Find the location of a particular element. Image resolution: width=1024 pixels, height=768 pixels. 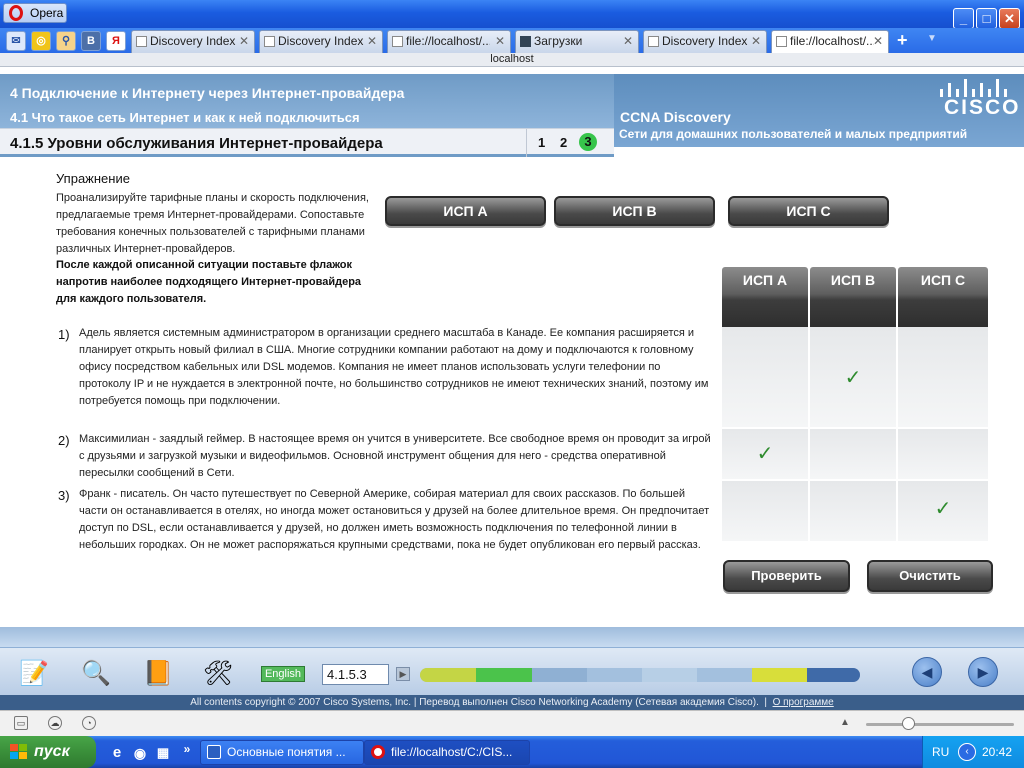

chrome-icon: ◉ is located at coordinates (140, 754).